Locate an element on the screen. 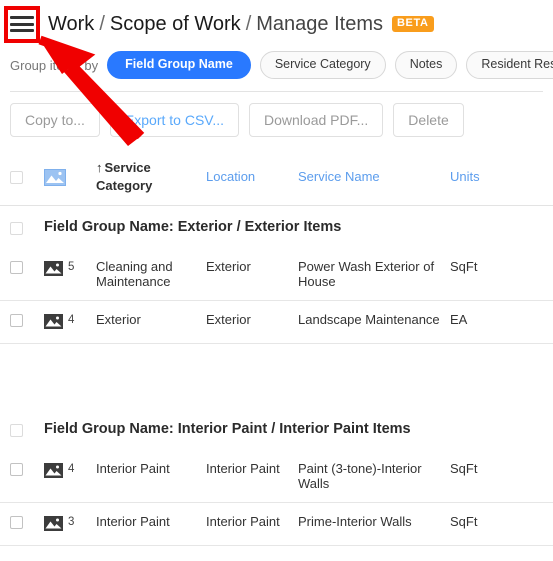 Image resolution: width=553 pixels, height=561 pixels. select-all-checkbox is located at coordinates (16, 177).